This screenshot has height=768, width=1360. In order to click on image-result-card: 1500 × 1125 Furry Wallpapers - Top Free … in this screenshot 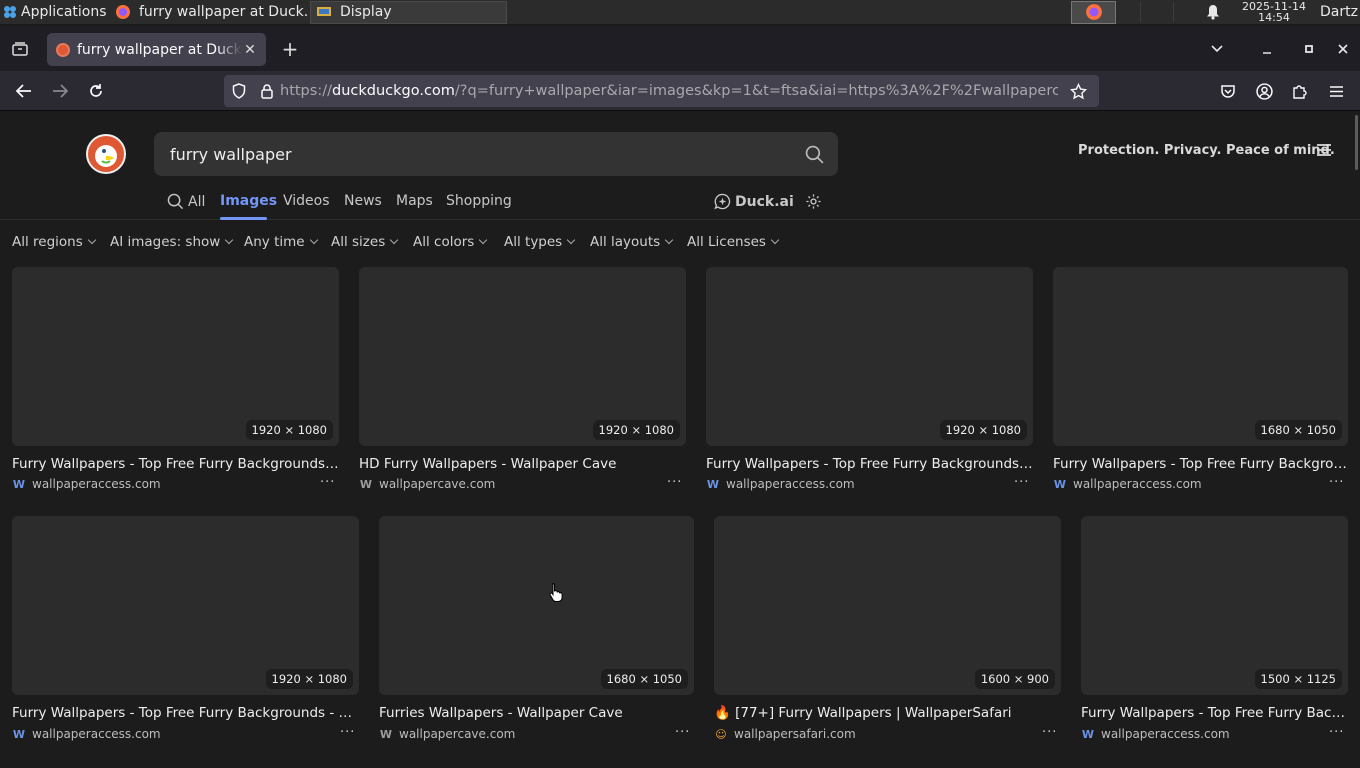, I will do `click(1214, 632)`.